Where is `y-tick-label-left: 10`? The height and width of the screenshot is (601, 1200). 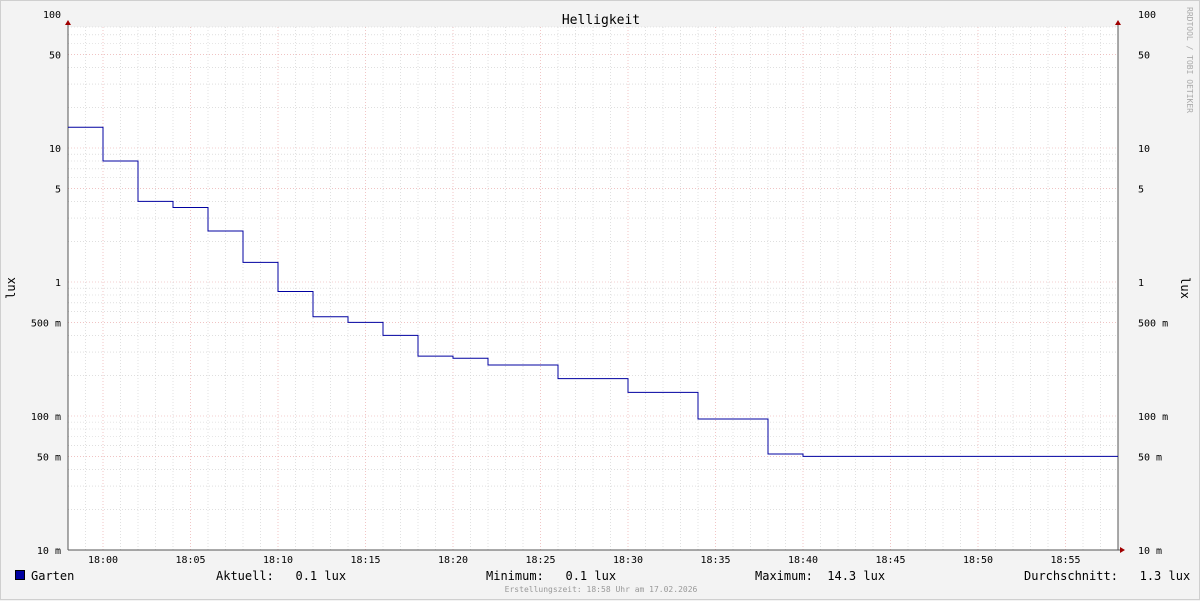
y-tick-label-left: 10 is located at coordinates (55, 149).